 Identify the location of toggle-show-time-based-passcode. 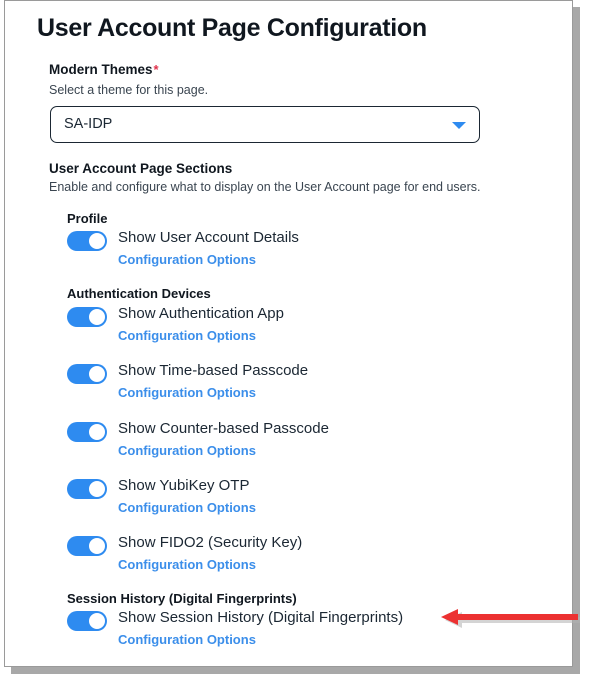
(87, 374).